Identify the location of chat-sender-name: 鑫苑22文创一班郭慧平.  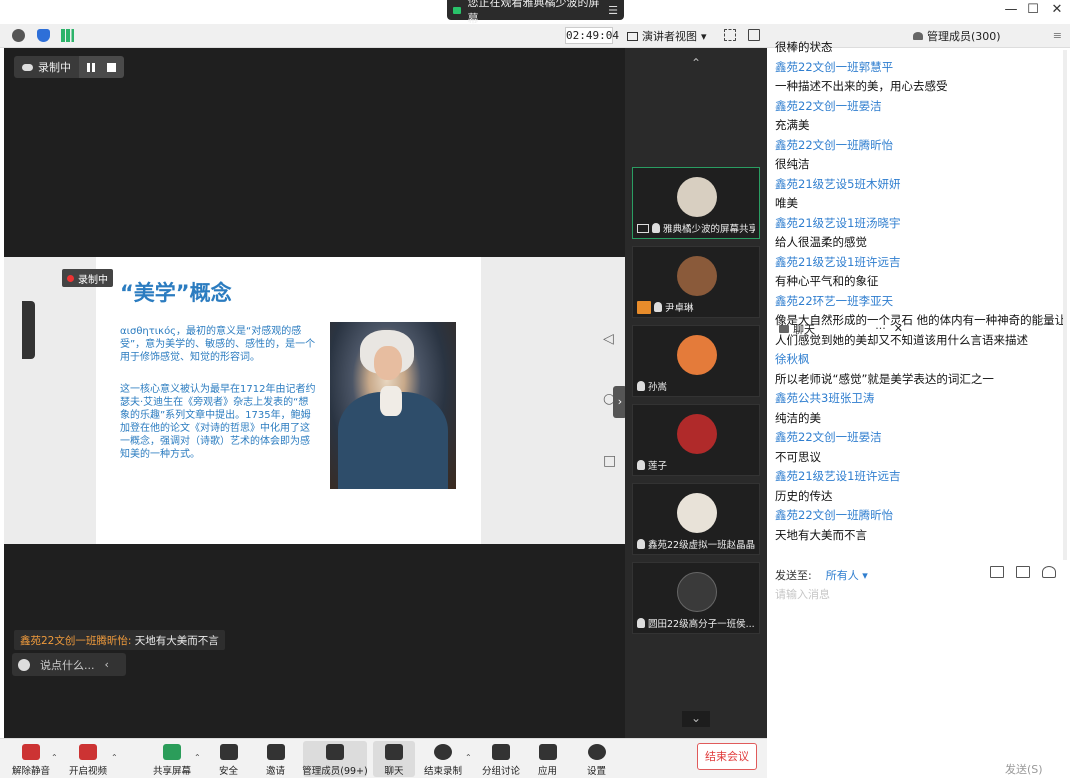
(922, 68).